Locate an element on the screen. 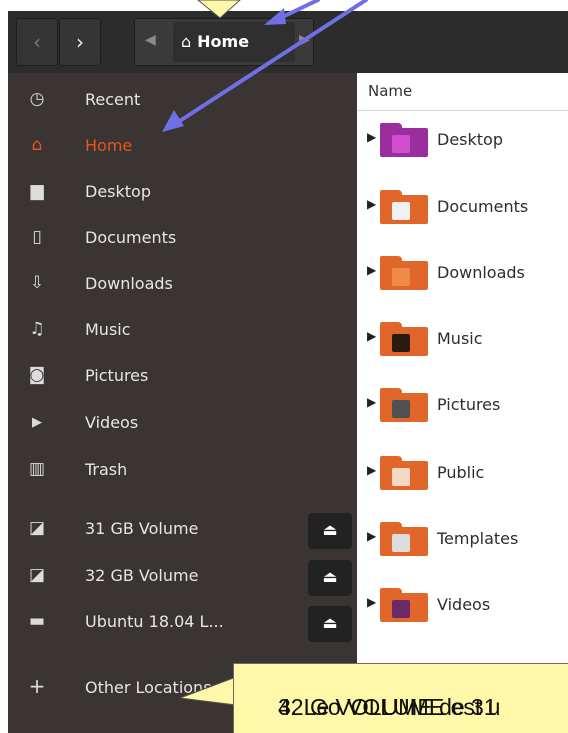 Image resolution: width=568 pixels, height=733 pixels. file-row-name: Public is located at coordinates (461, 472).